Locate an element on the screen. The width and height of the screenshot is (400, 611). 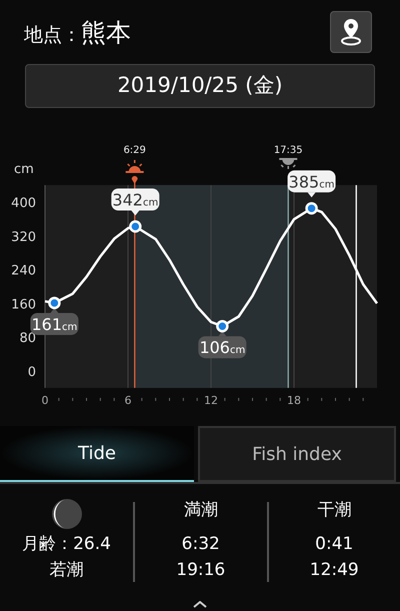
x-tick-label: 0 is located at coordinates (45, 400).